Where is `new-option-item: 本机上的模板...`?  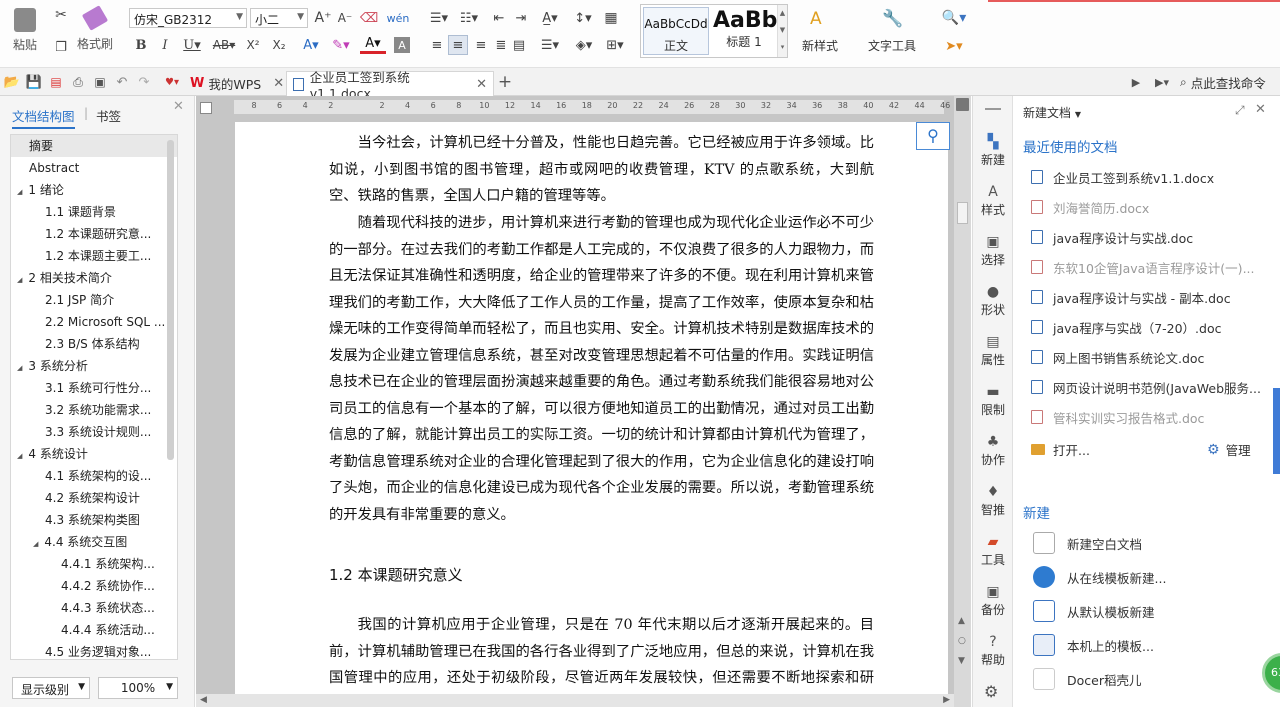
new-option-item: 本机上的模板... is located at coordinates (1093, 645).